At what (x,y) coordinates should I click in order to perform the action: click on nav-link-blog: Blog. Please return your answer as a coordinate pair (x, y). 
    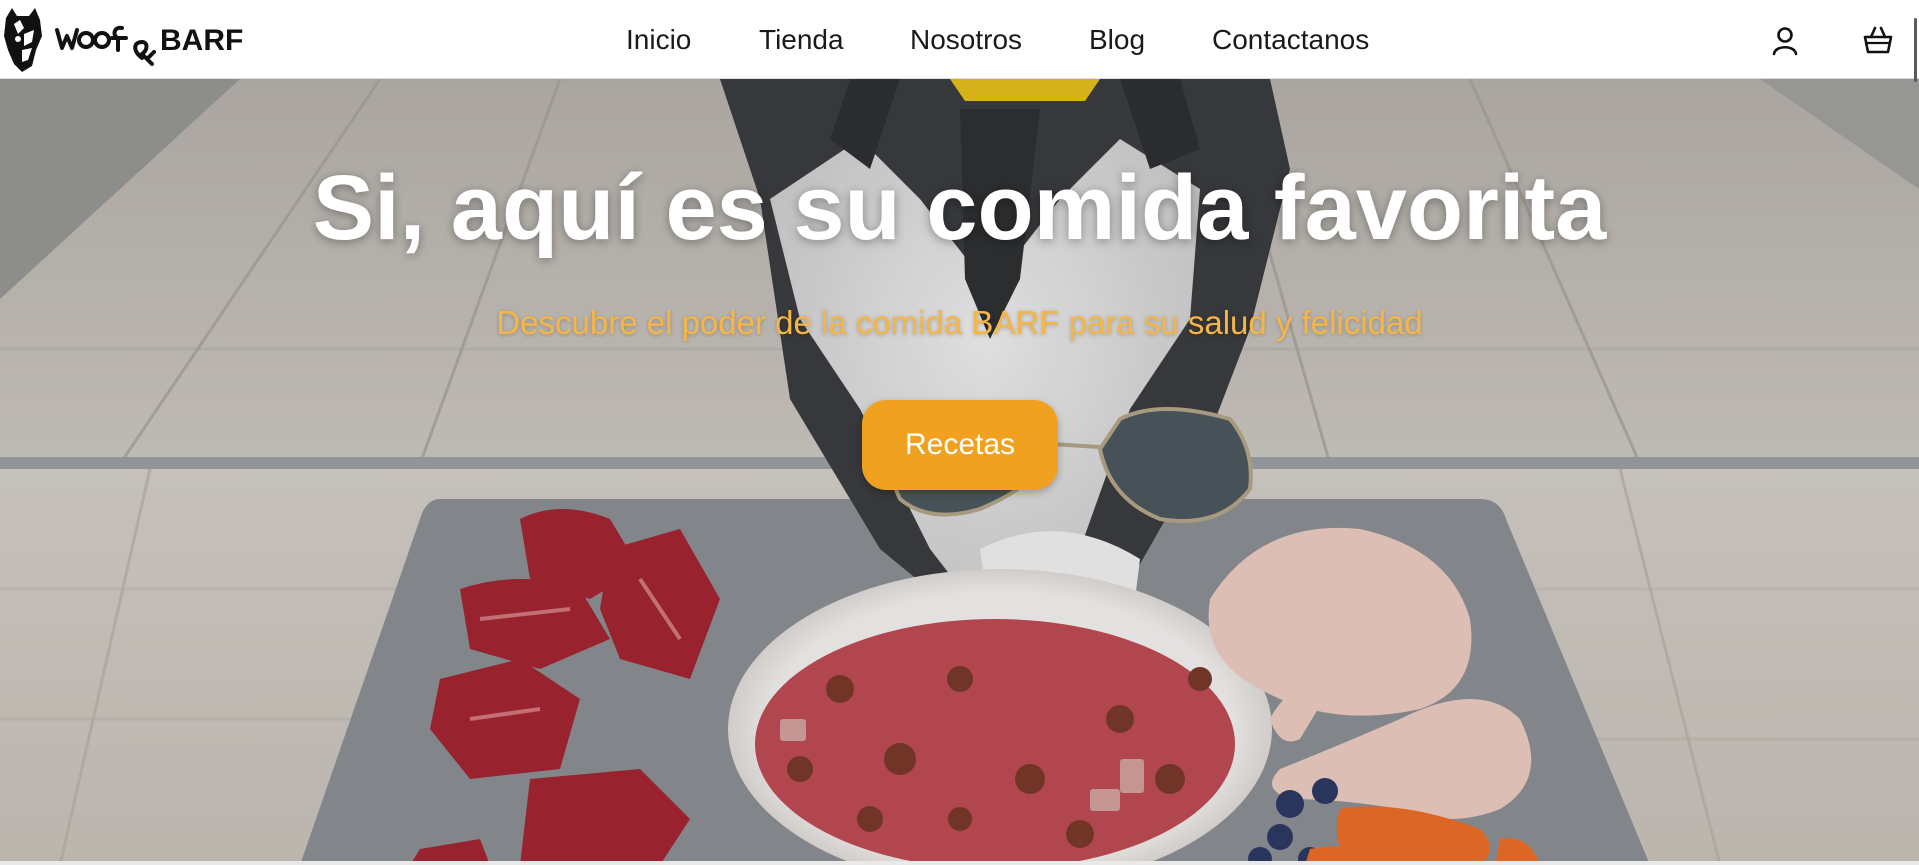
    Looking at the image, I should click on (1117, 40).